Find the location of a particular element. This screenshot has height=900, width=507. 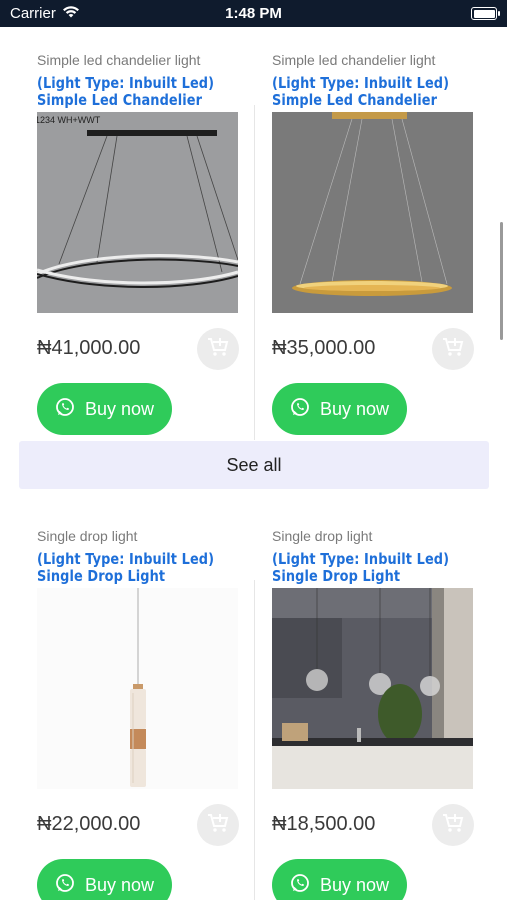

battery-icon is located at coordinates (485, 13).